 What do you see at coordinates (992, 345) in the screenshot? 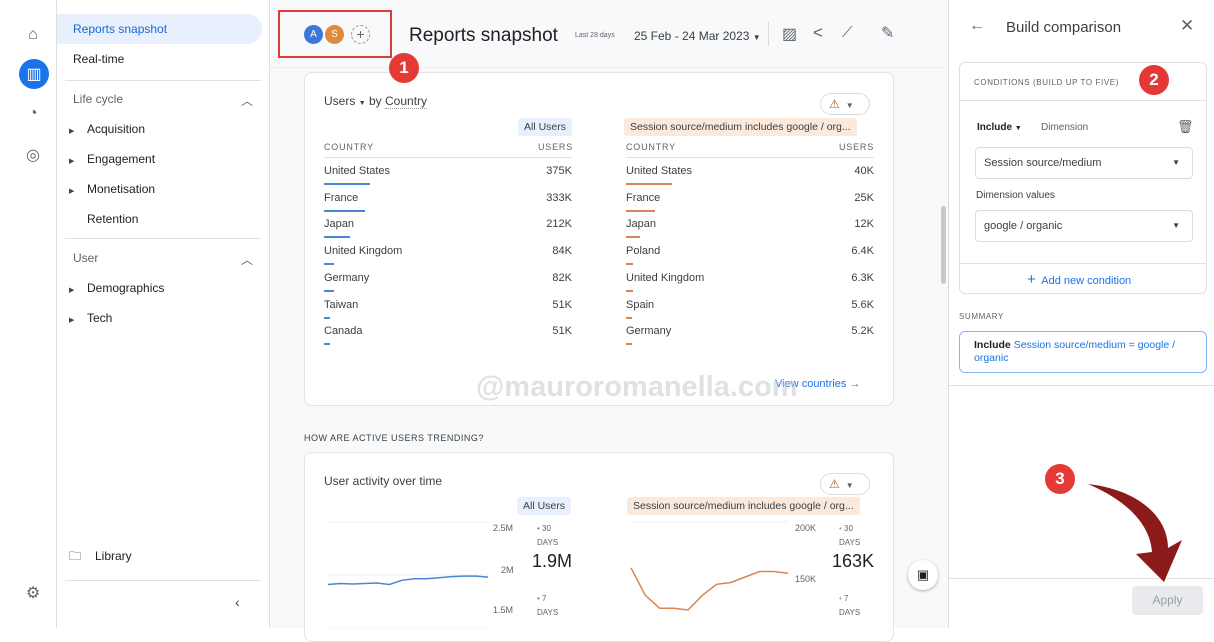
I see `summary-include: Include` at bounding box center [992, 345].